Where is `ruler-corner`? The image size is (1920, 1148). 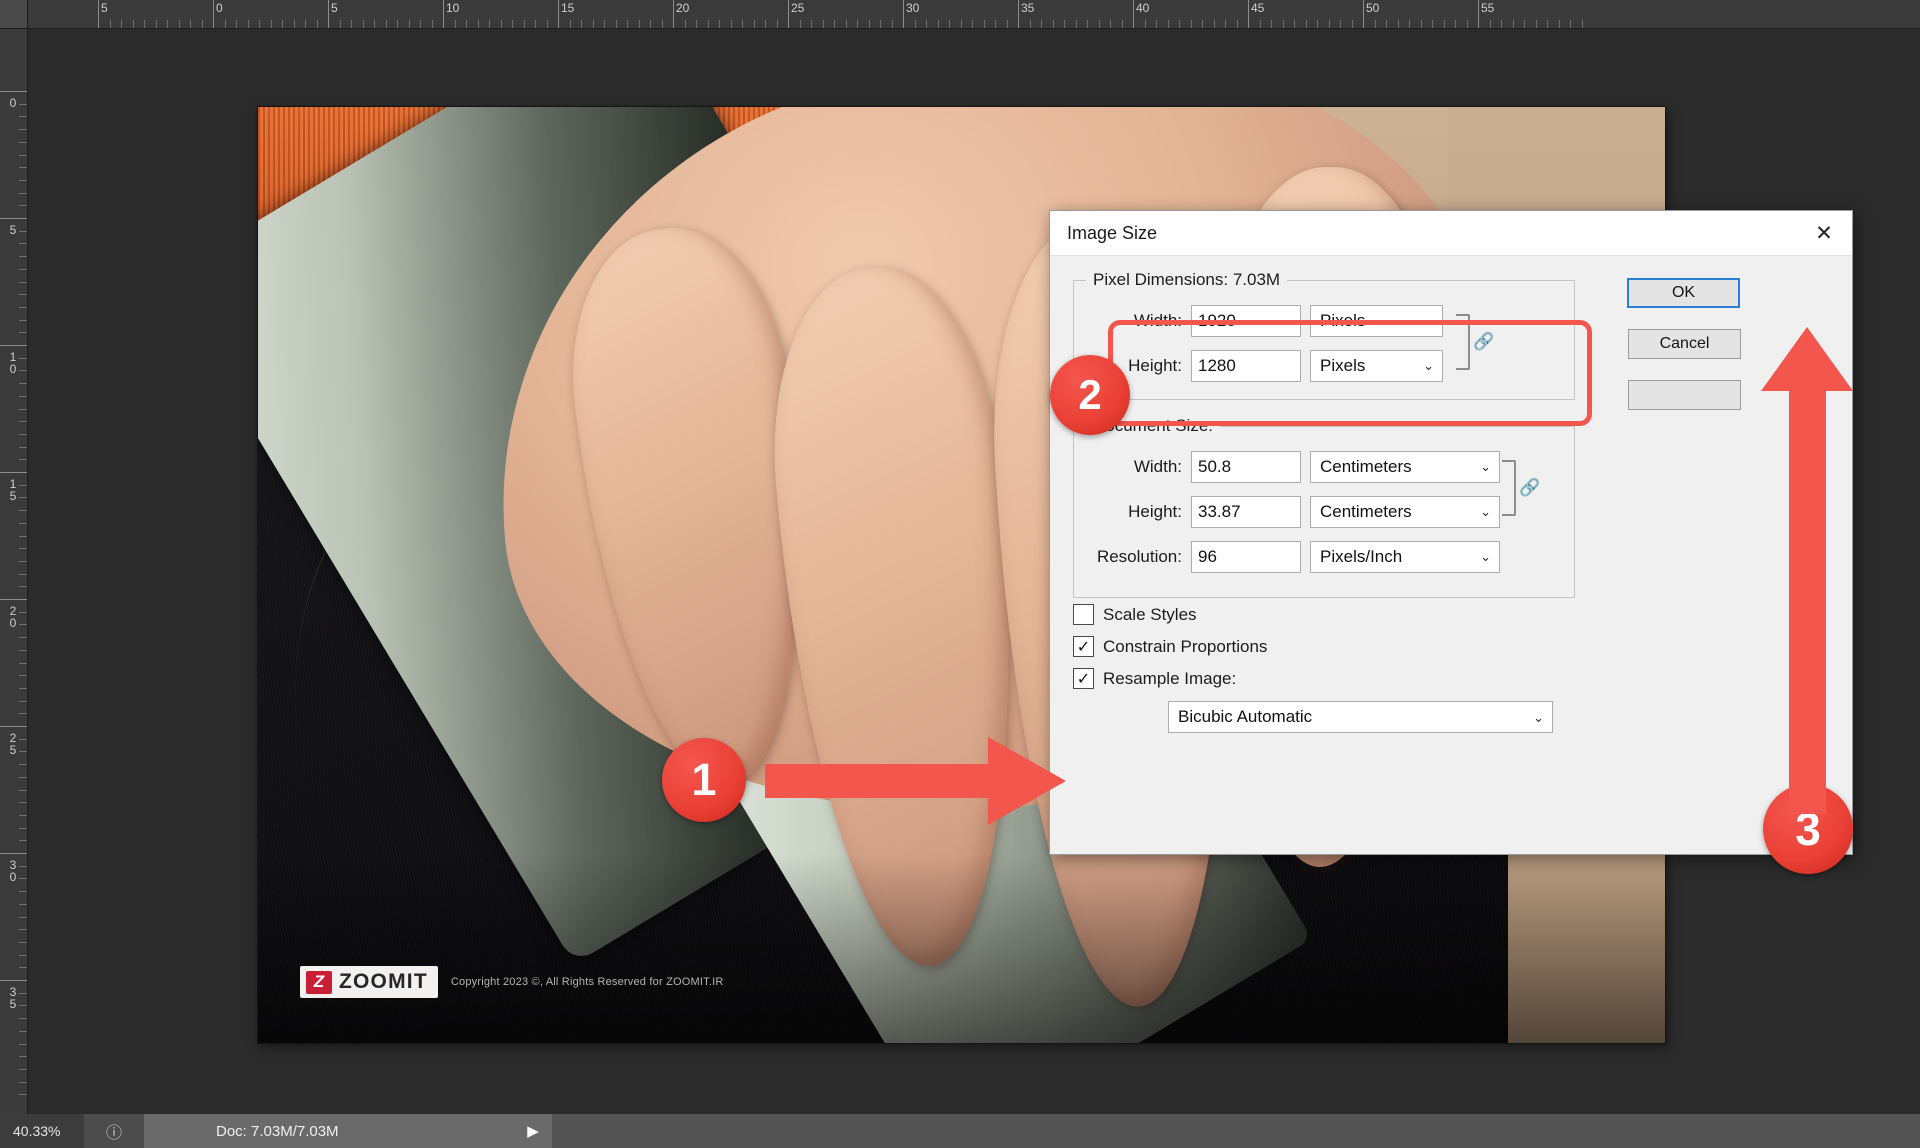 ruler-corner is located at coordinates (14, 14).